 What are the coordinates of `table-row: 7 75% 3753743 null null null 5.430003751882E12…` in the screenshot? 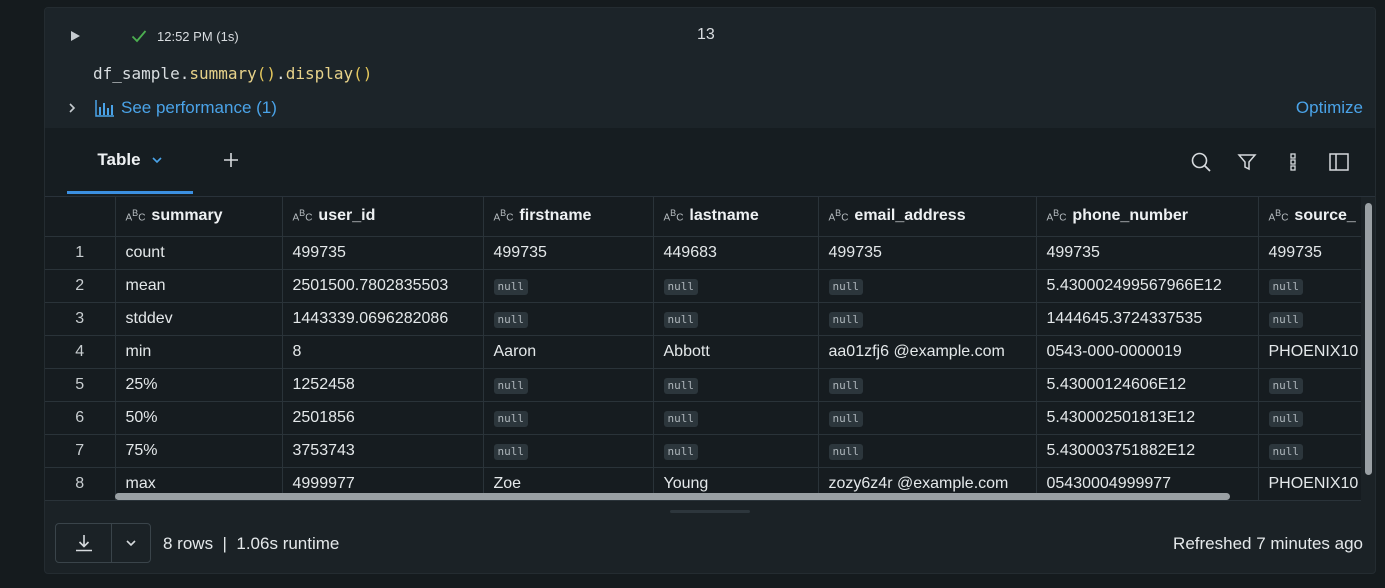 It's located at (703, 451).